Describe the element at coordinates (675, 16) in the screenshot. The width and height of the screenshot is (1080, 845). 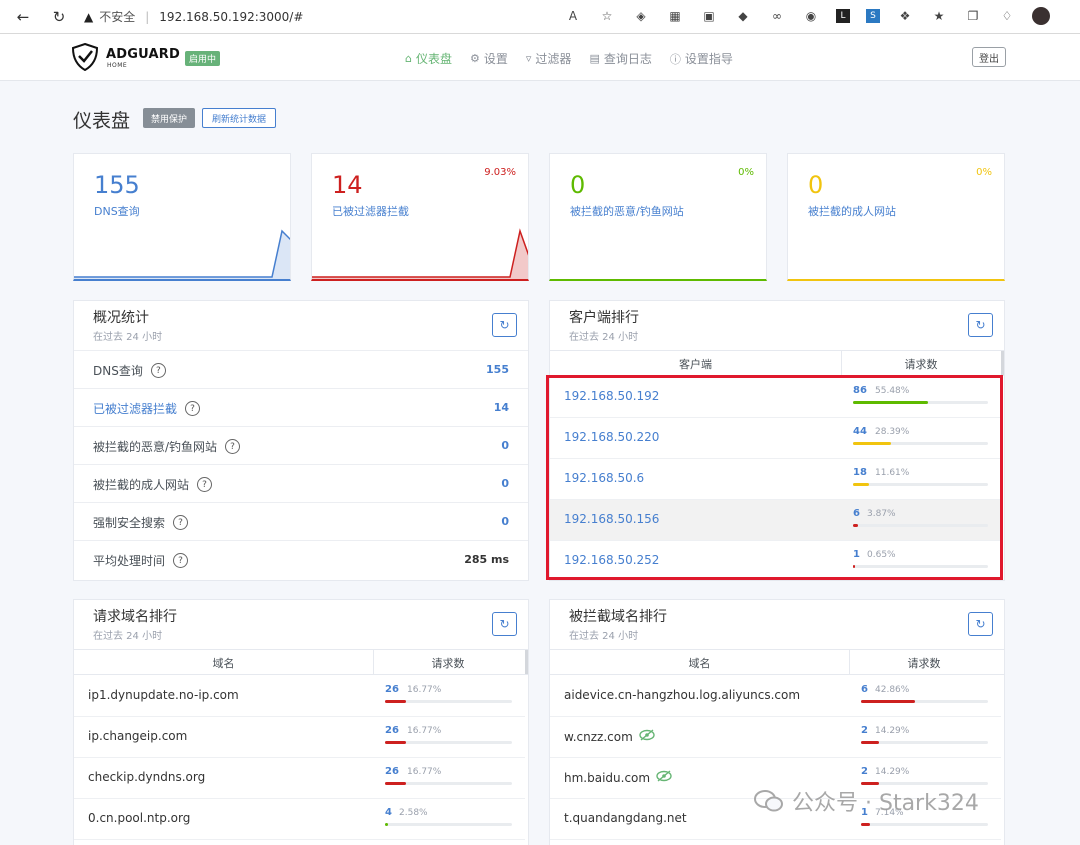
I see `extension-book-icon: ▦` at that location.